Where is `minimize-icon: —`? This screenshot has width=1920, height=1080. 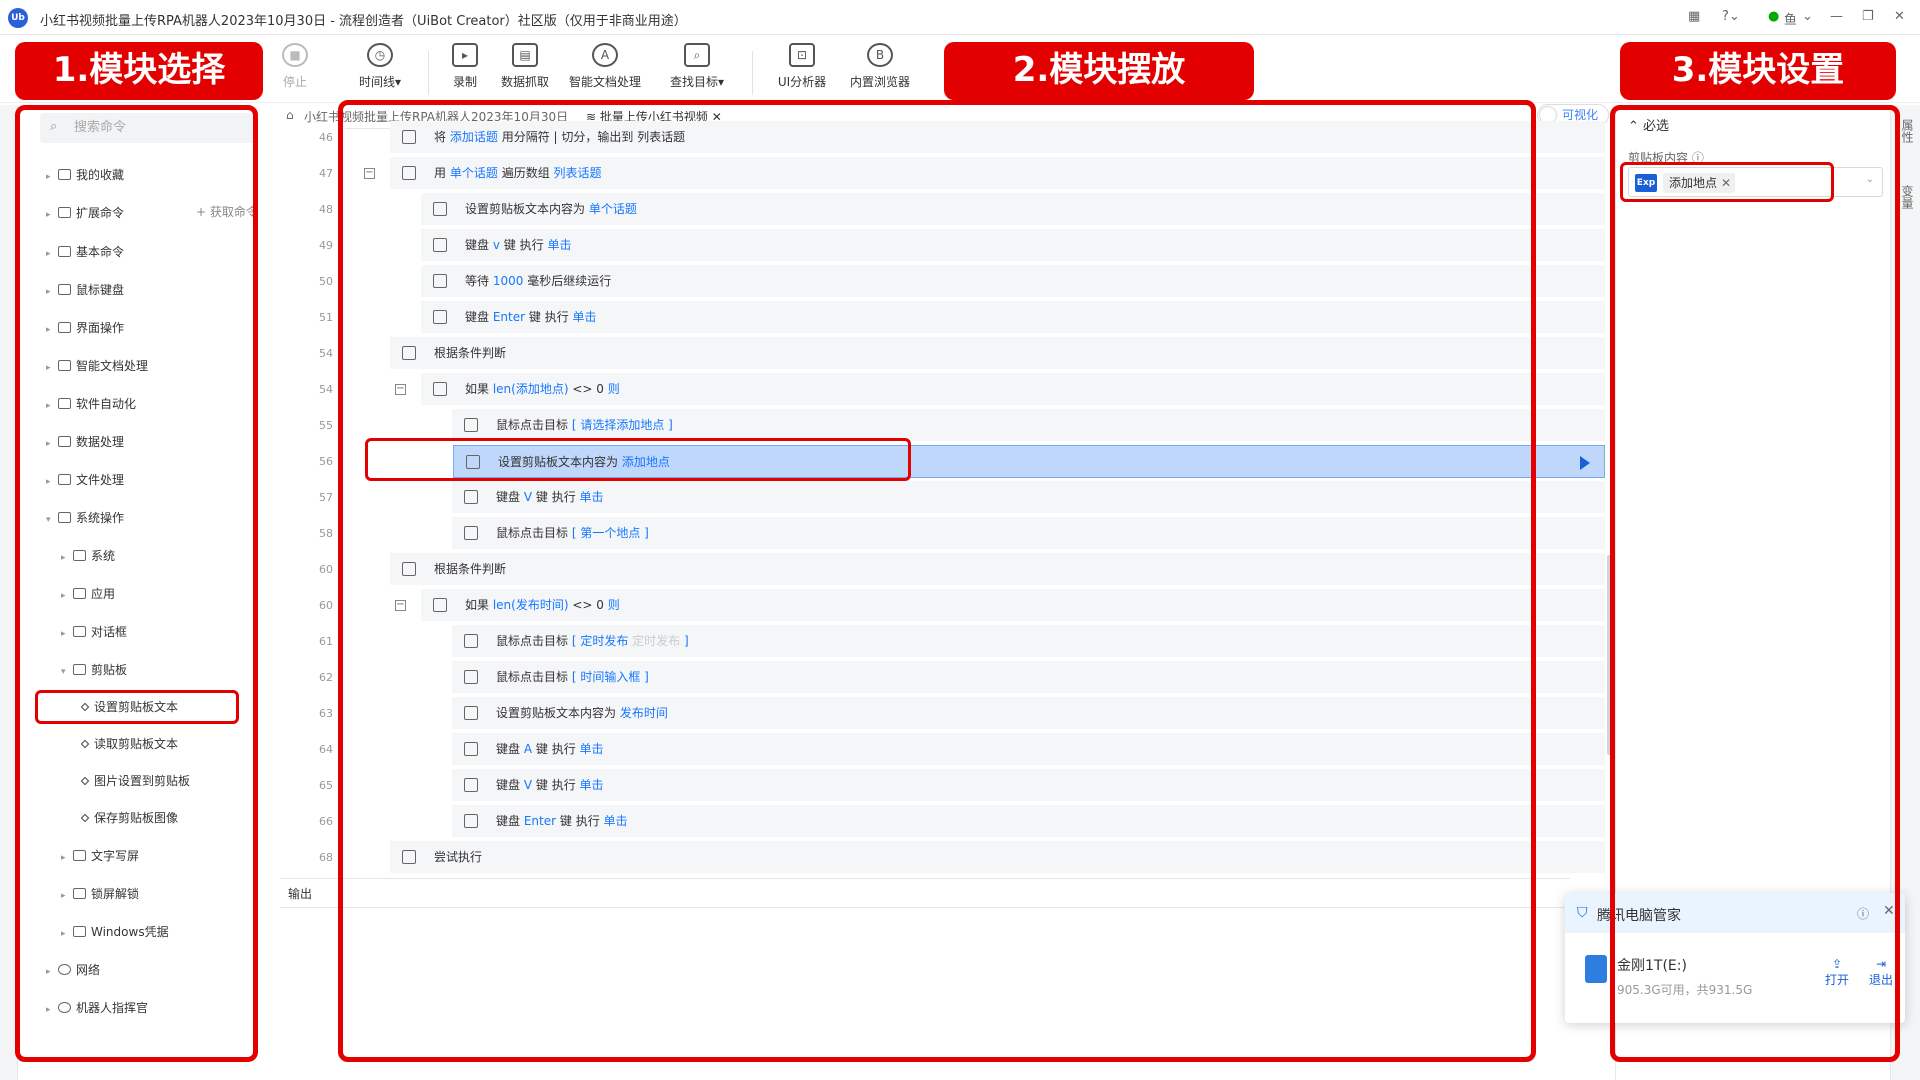
minimize-icon: — is located at coordinates (1836, 16).